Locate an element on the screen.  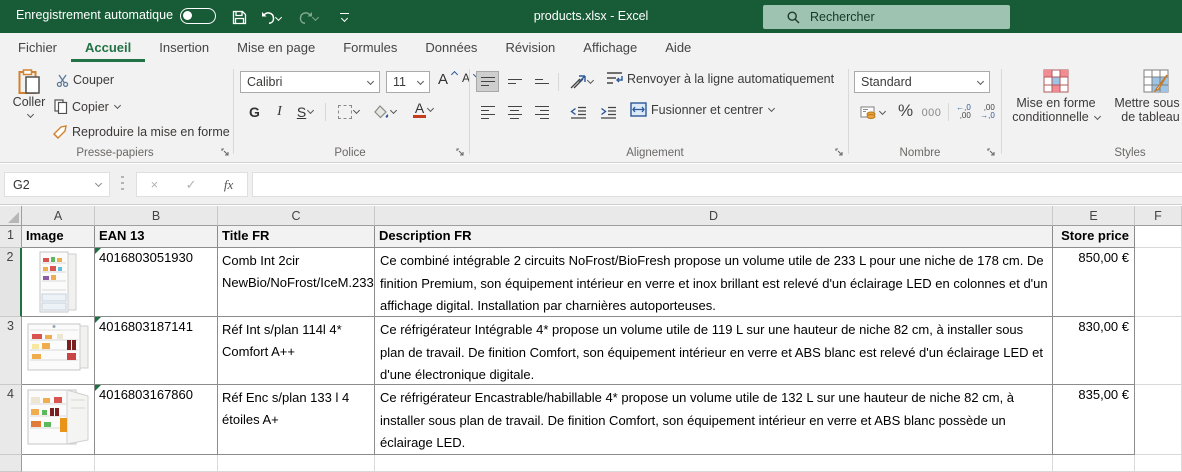
align-left-button is located at coordinates (487, 112).